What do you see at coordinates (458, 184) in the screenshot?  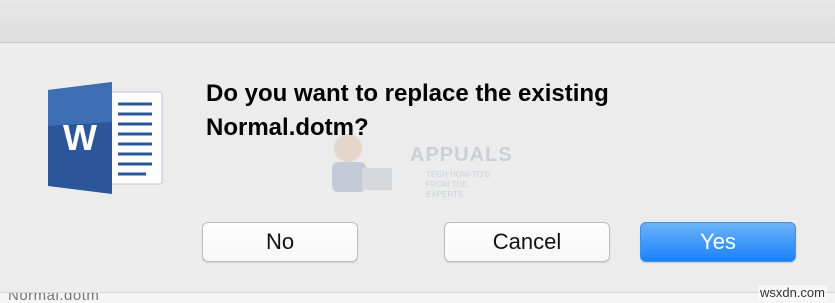 I see `watermark-subtext: TECH HOW-TO'S FROM THE EXPERTS` at bounding box center [458, 184].